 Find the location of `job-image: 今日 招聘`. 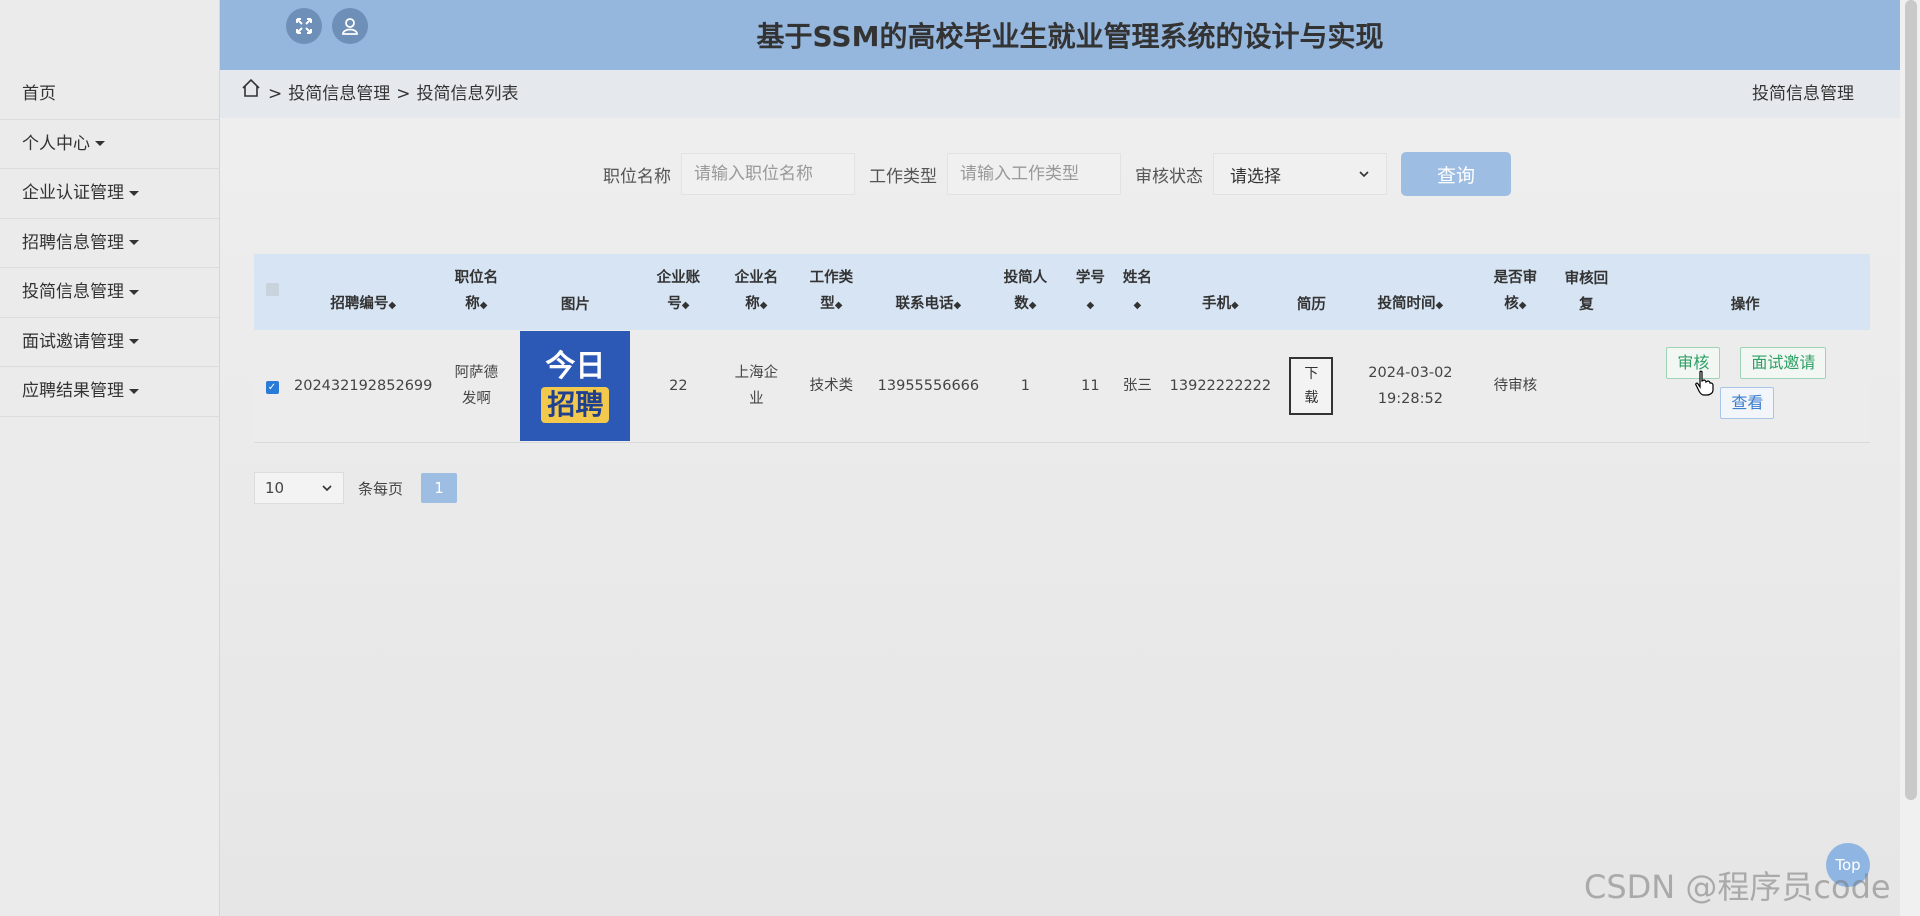

job-image: 今日 招聘 is located at coordinates (575, 386).